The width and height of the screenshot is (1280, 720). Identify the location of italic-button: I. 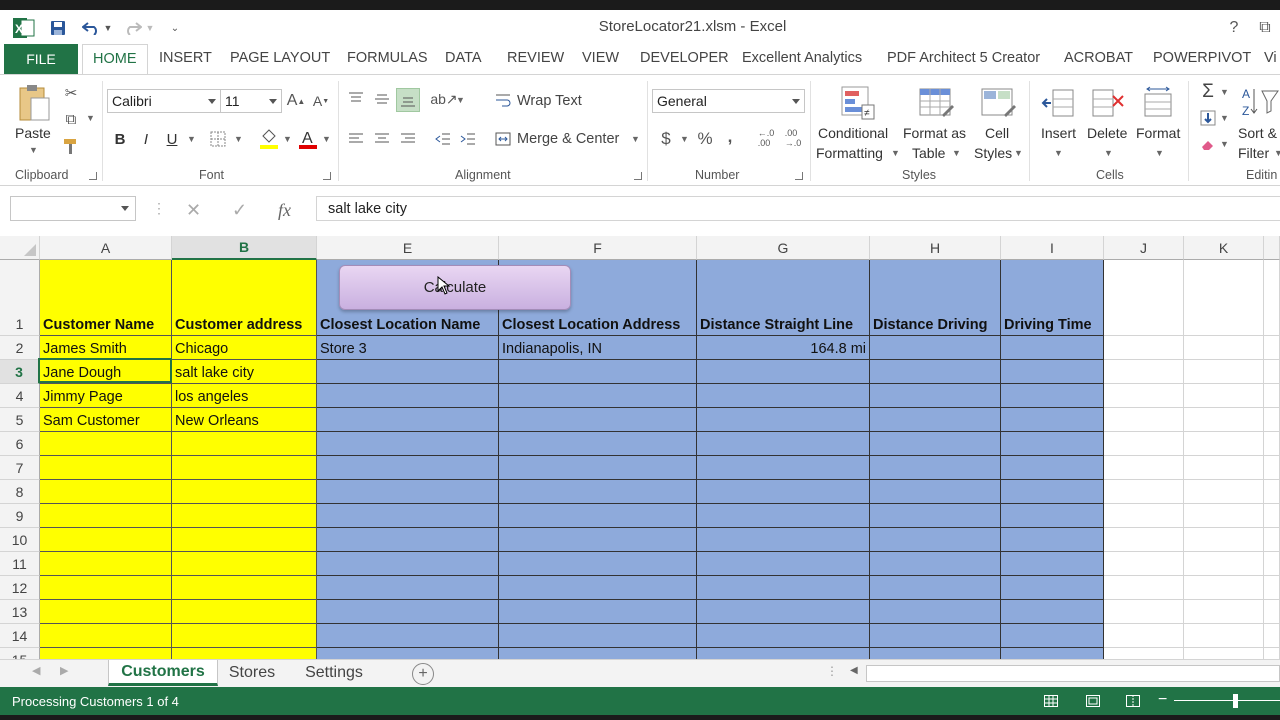
(146, 139).